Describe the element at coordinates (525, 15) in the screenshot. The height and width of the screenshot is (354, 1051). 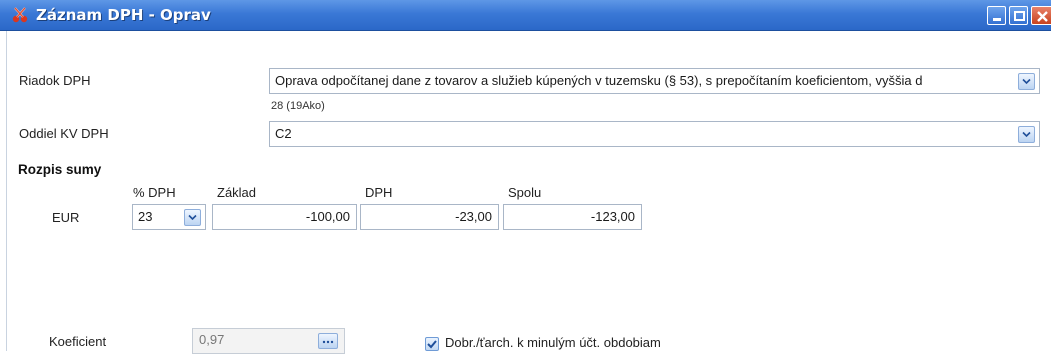
I see `title-bar: Záznam DPH - Oprav` at that location.